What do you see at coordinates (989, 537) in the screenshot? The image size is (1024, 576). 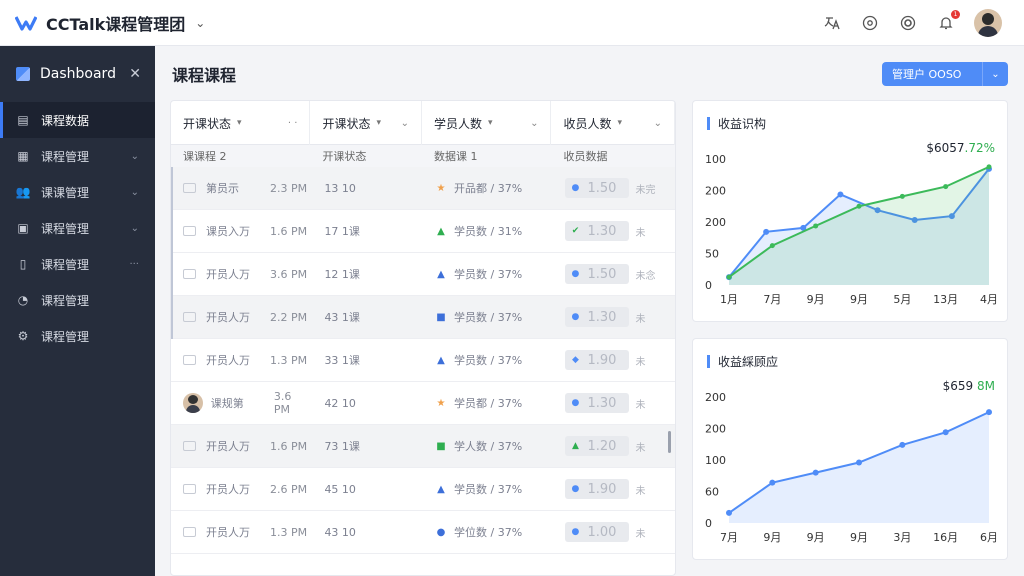 I see `x-tick-label: 6月` at bounding box center [989, 537].